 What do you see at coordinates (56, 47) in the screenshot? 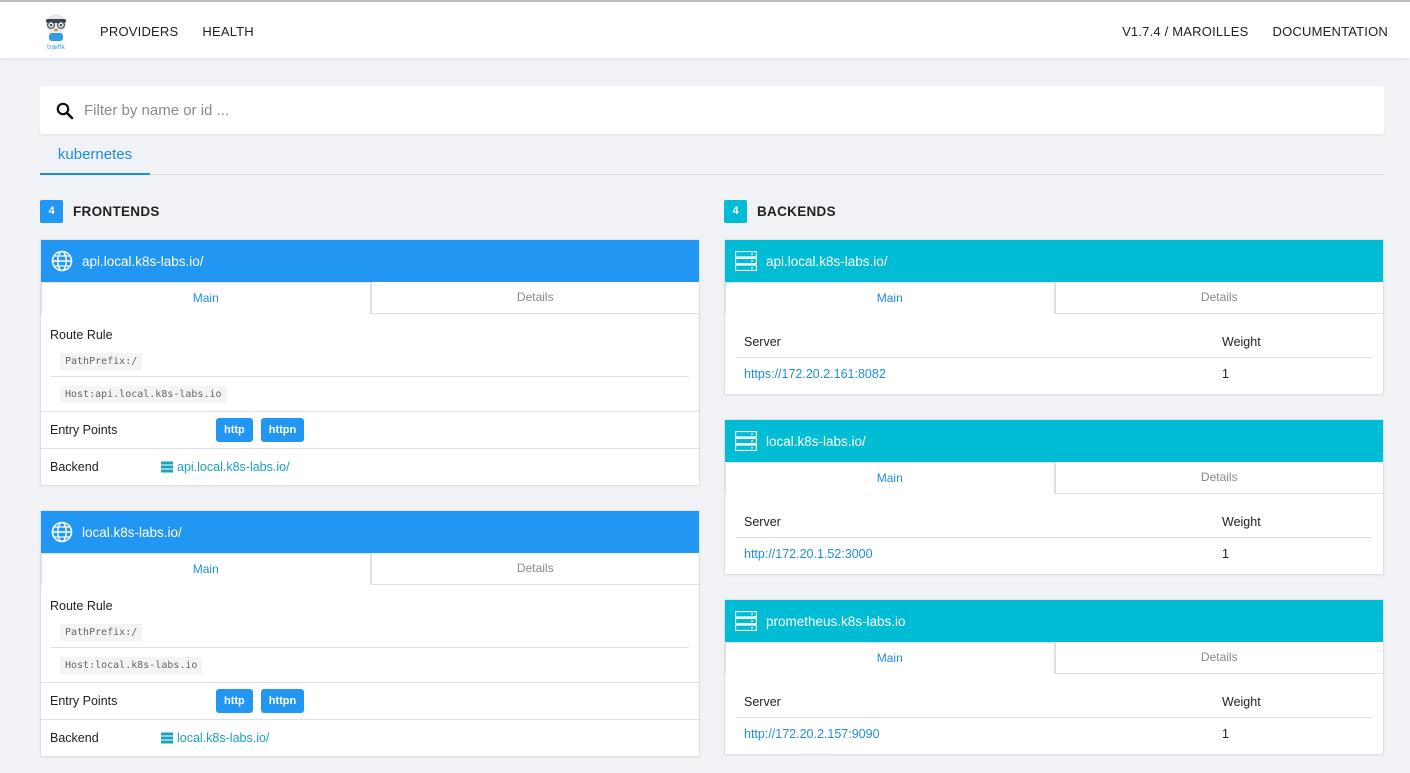
I see `svg-text: træfik` at bounding box center [56, 47].